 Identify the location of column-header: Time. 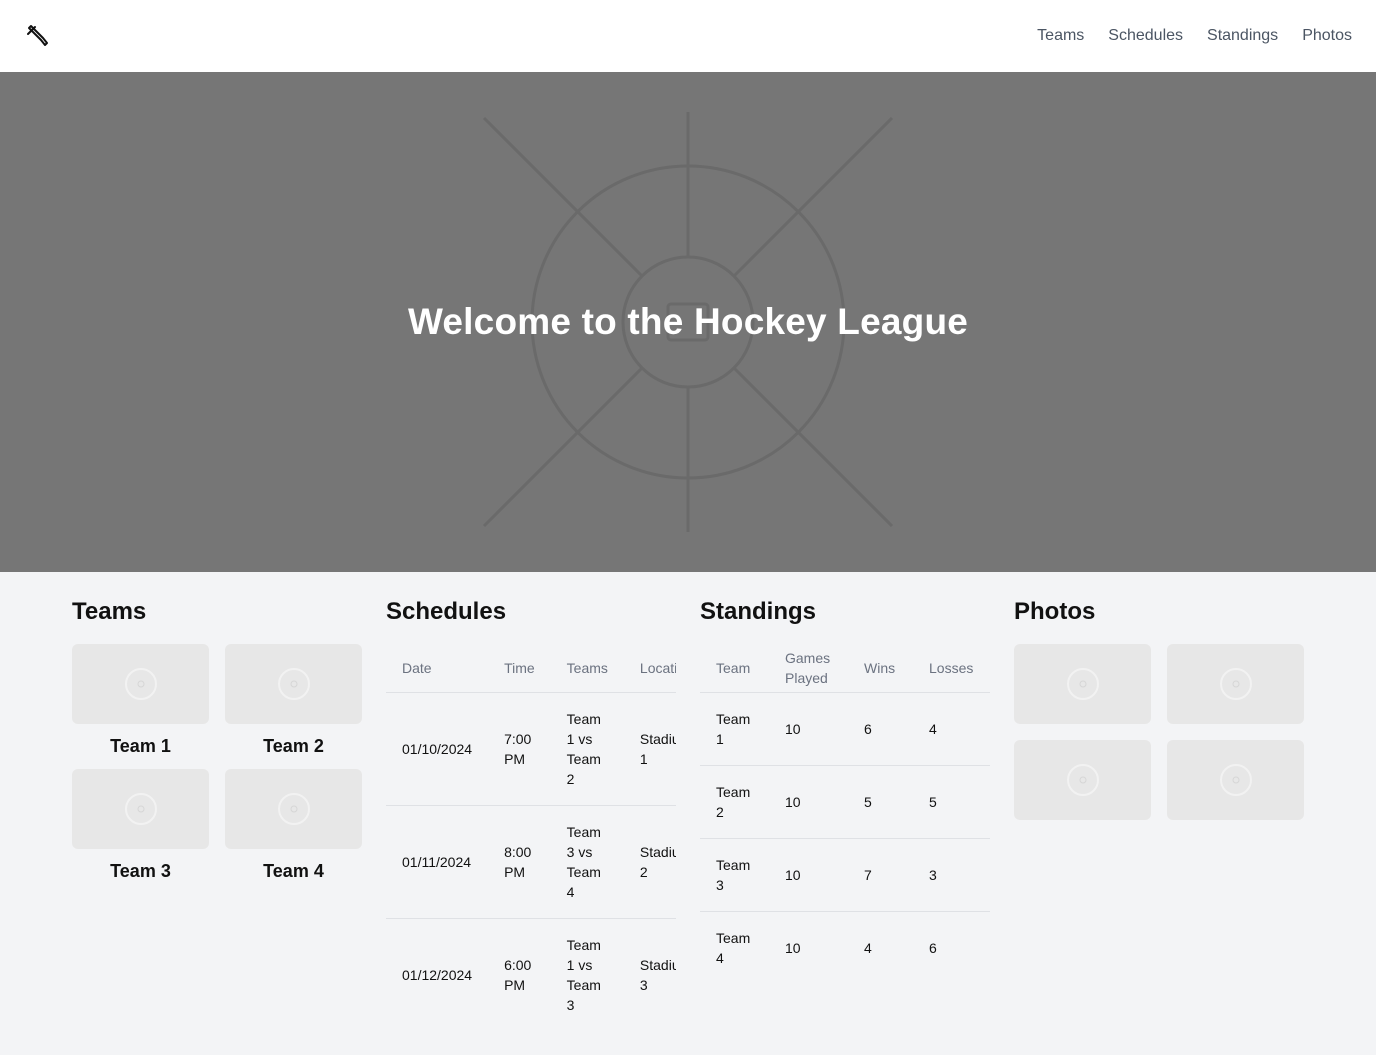
(519, 667).